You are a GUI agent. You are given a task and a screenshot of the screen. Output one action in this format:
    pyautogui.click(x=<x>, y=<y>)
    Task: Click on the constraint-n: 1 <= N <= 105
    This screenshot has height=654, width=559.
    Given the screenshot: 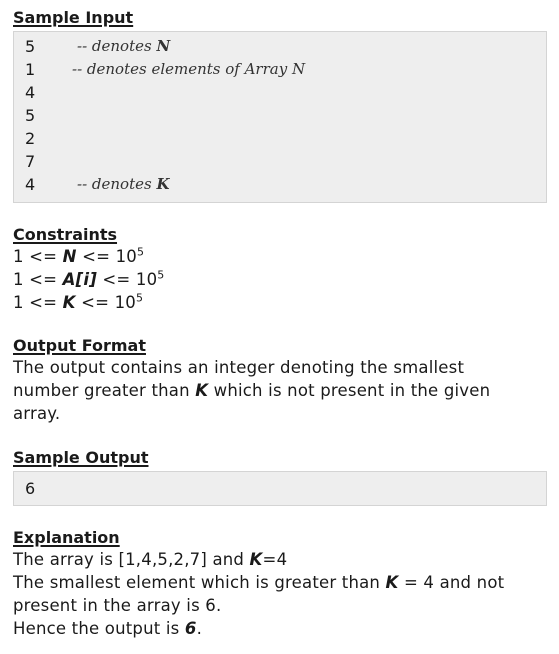 What is the action you would take?
    pyautogui.click(x=280, y=256)
    